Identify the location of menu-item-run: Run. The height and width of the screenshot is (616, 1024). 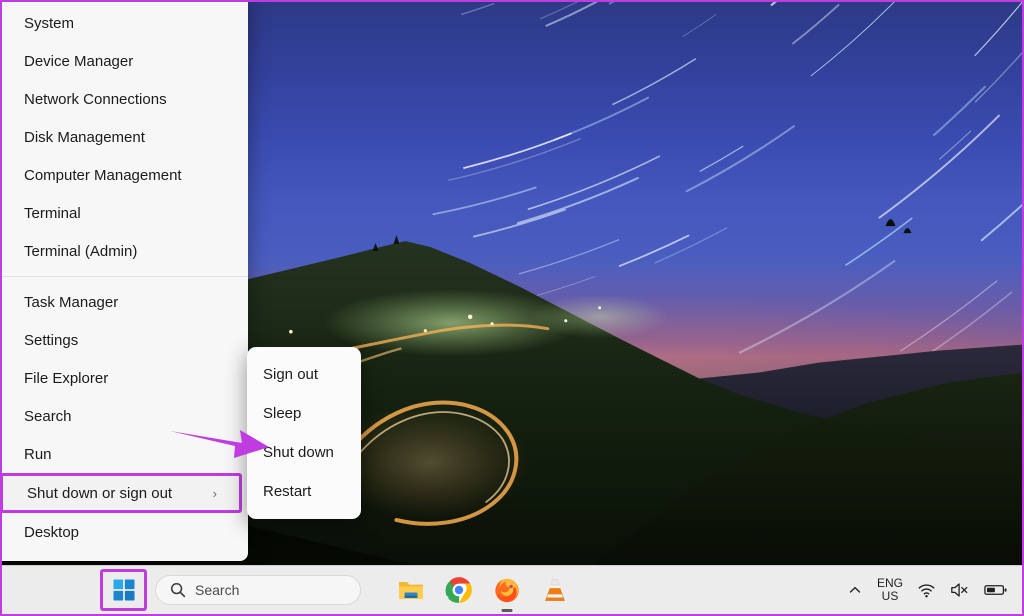
(125, 454).